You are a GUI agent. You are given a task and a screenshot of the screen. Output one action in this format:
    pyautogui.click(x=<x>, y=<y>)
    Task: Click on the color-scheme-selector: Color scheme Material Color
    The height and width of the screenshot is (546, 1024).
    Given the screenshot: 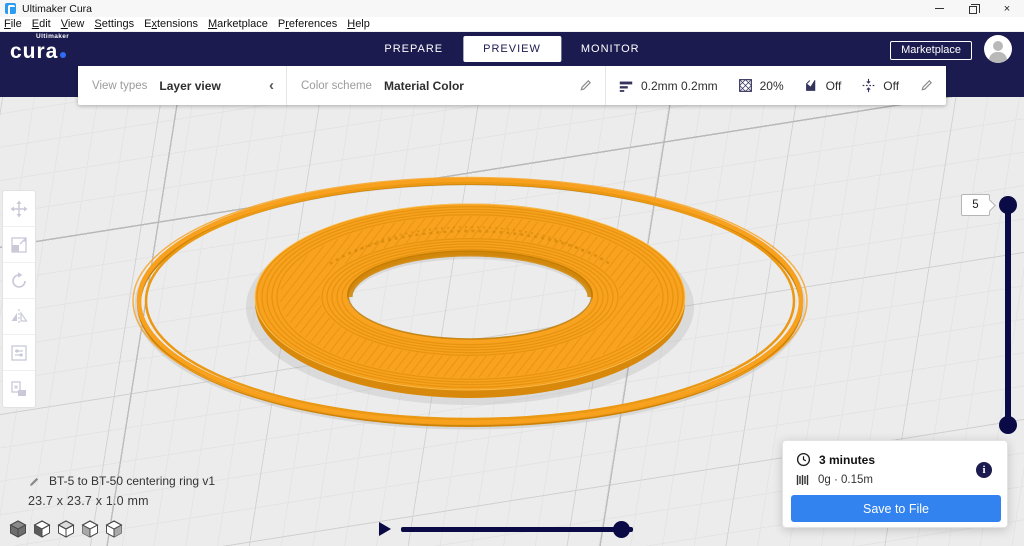 What is the action you would take?
    pyautogui.click(x=446, y=85)
    